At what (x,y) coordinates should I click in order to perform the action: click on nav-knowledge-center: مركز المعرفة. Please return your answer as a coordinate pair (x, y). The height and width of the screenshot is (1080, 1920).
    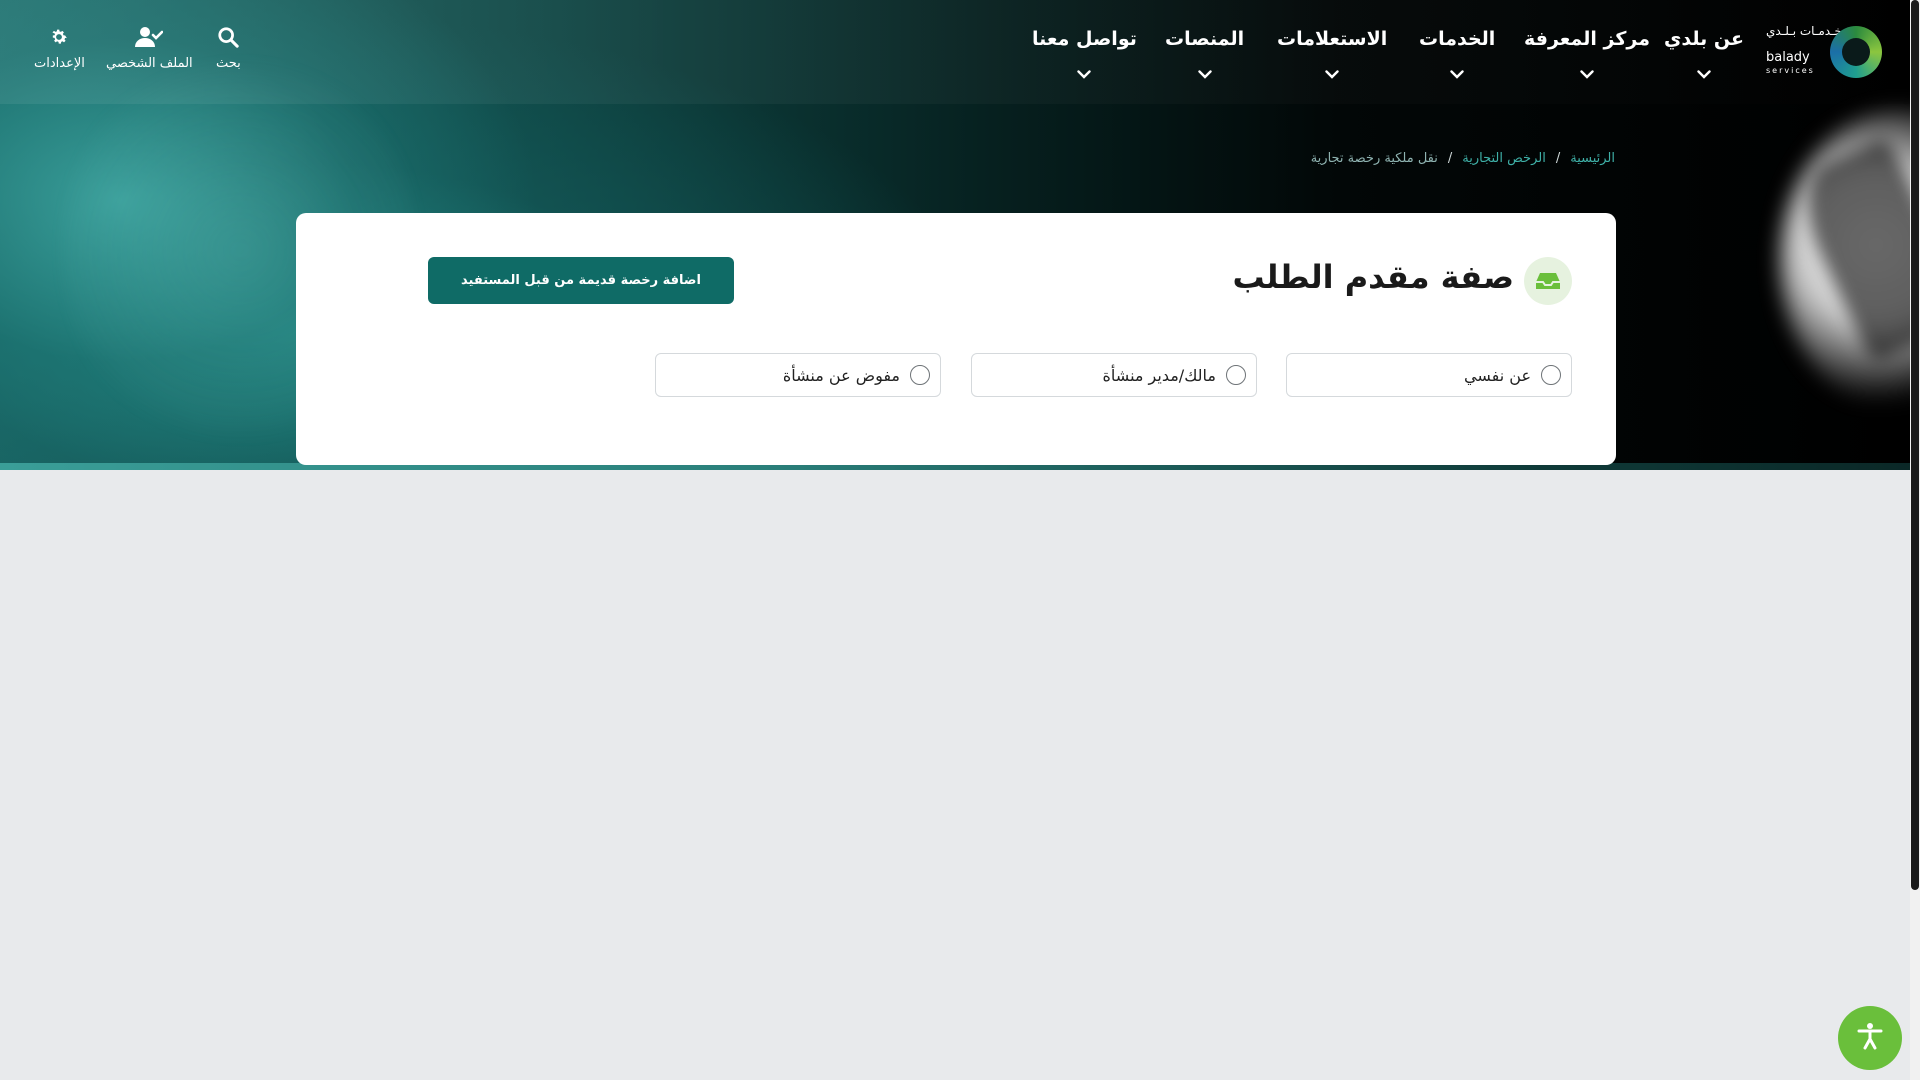
    Looking at the image, I should click on (1587, 55).